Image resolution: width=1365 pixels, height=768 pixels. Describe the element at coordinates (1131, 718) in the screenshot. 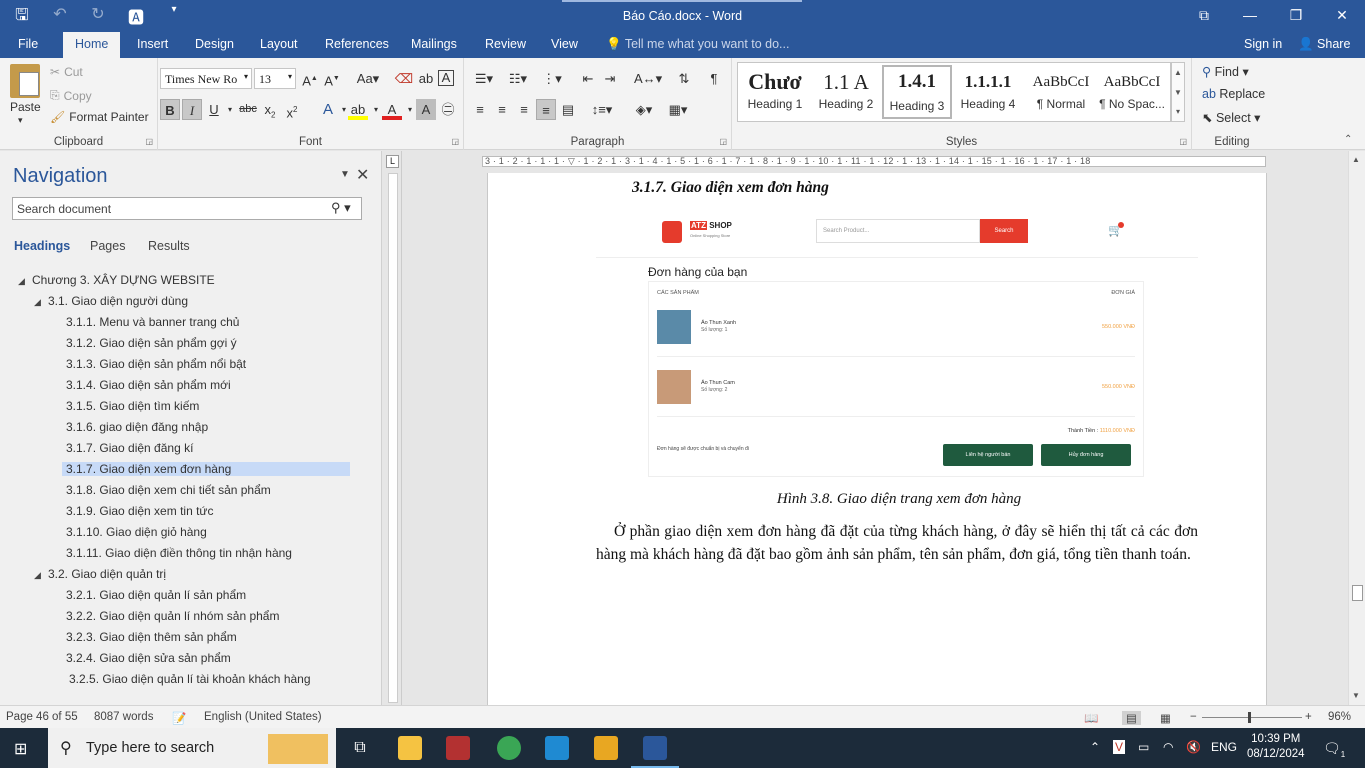

I see `print-layout-icon: ▤` at that location.